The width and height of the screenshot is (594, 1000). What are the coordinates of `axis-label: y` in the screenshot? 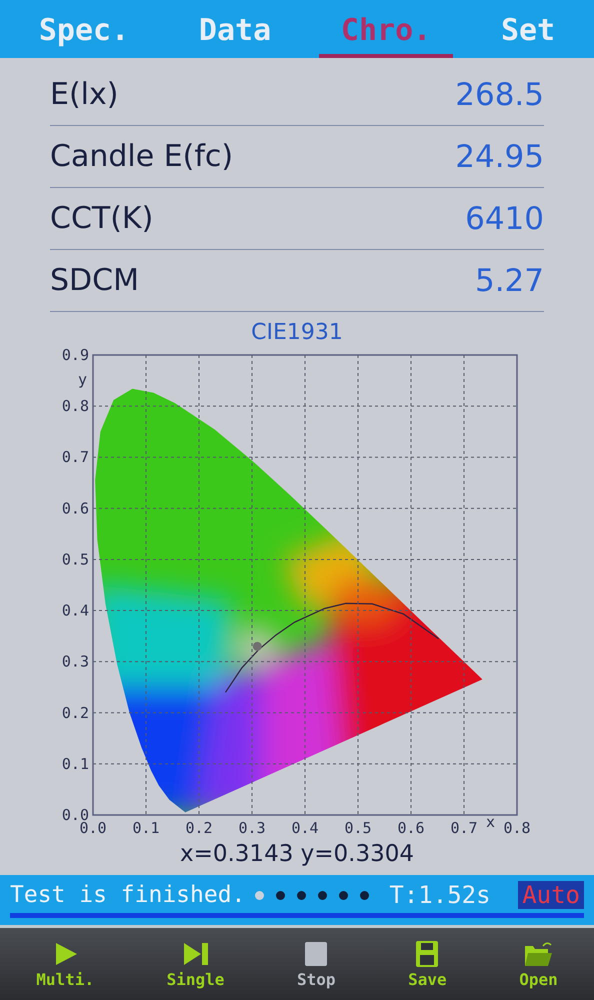 It's located at (82, 379).